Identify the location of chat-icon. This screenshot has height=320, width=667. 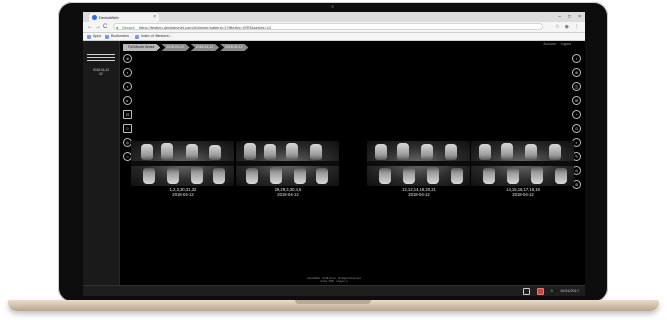
(526, 291).